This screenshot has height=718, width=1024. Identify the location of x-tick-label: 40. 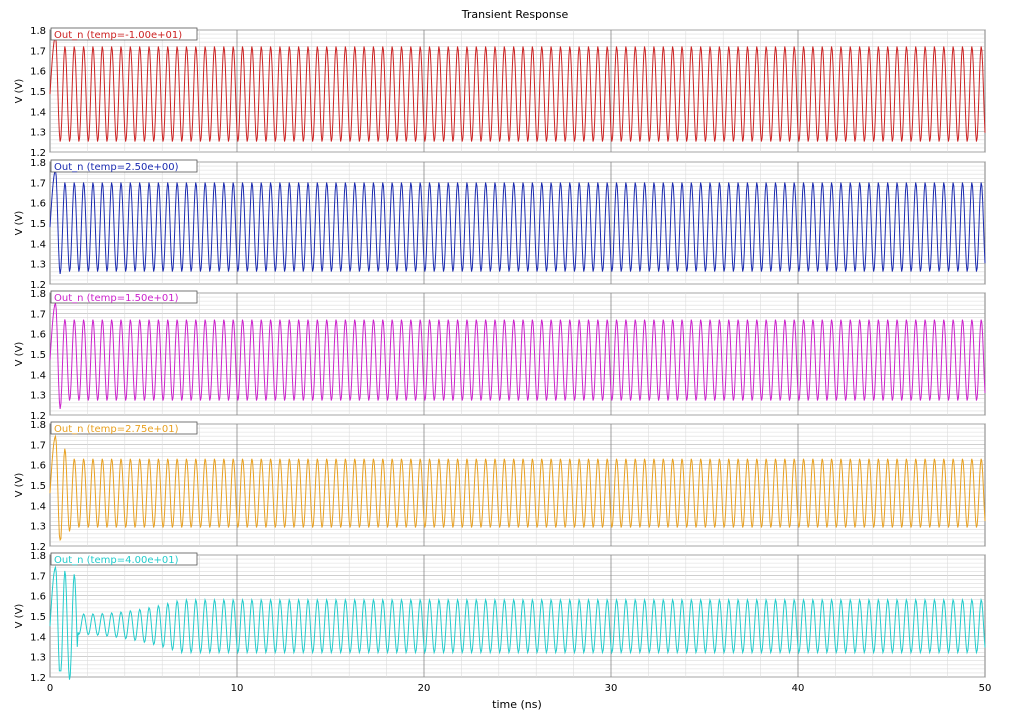
(798, 688).